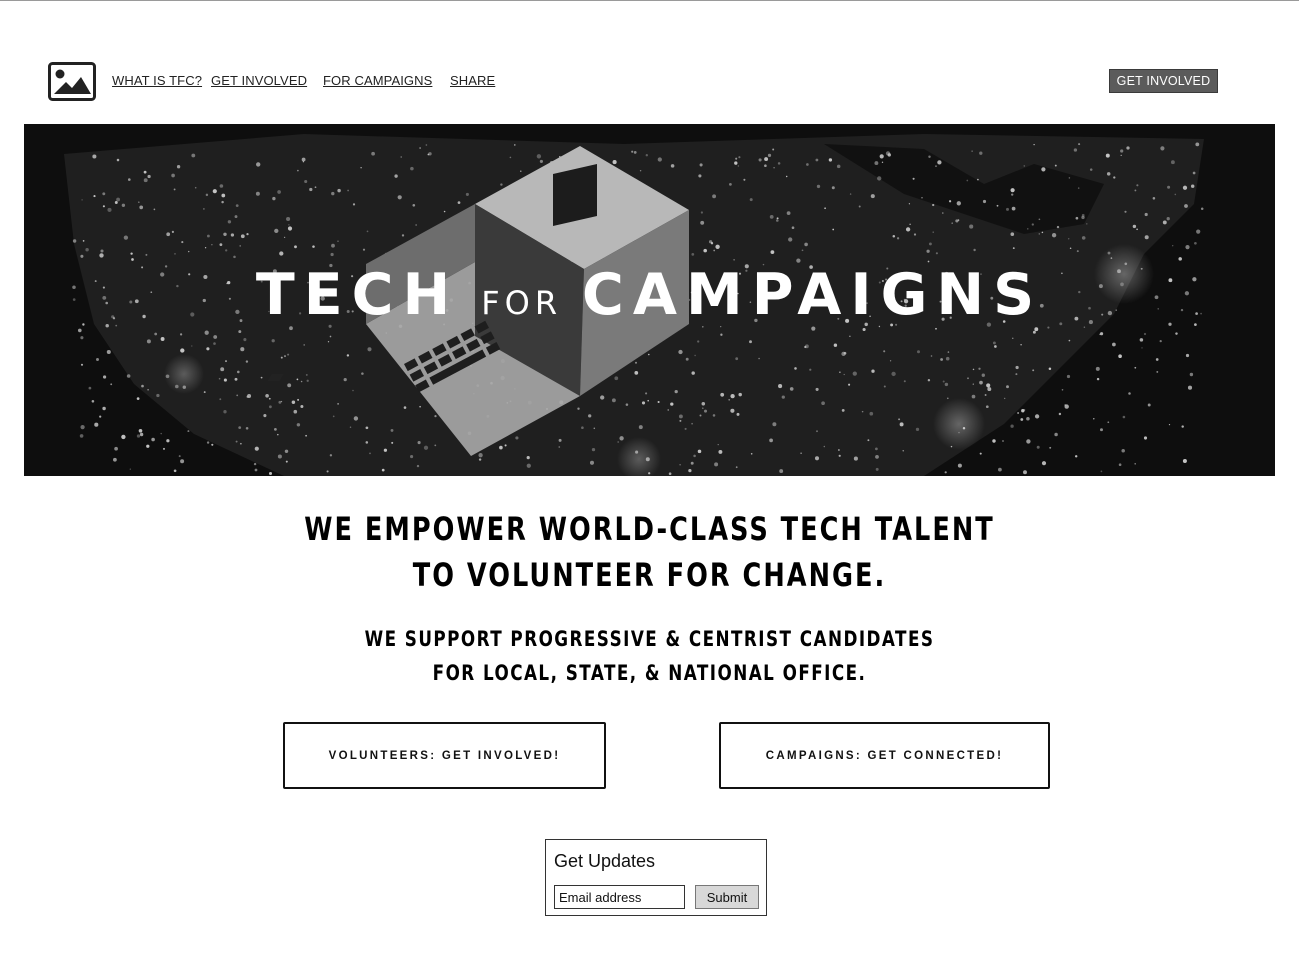  I want to click on nav-link-what-is-tfc: WHAT IS TFC?, so click(157, 80).